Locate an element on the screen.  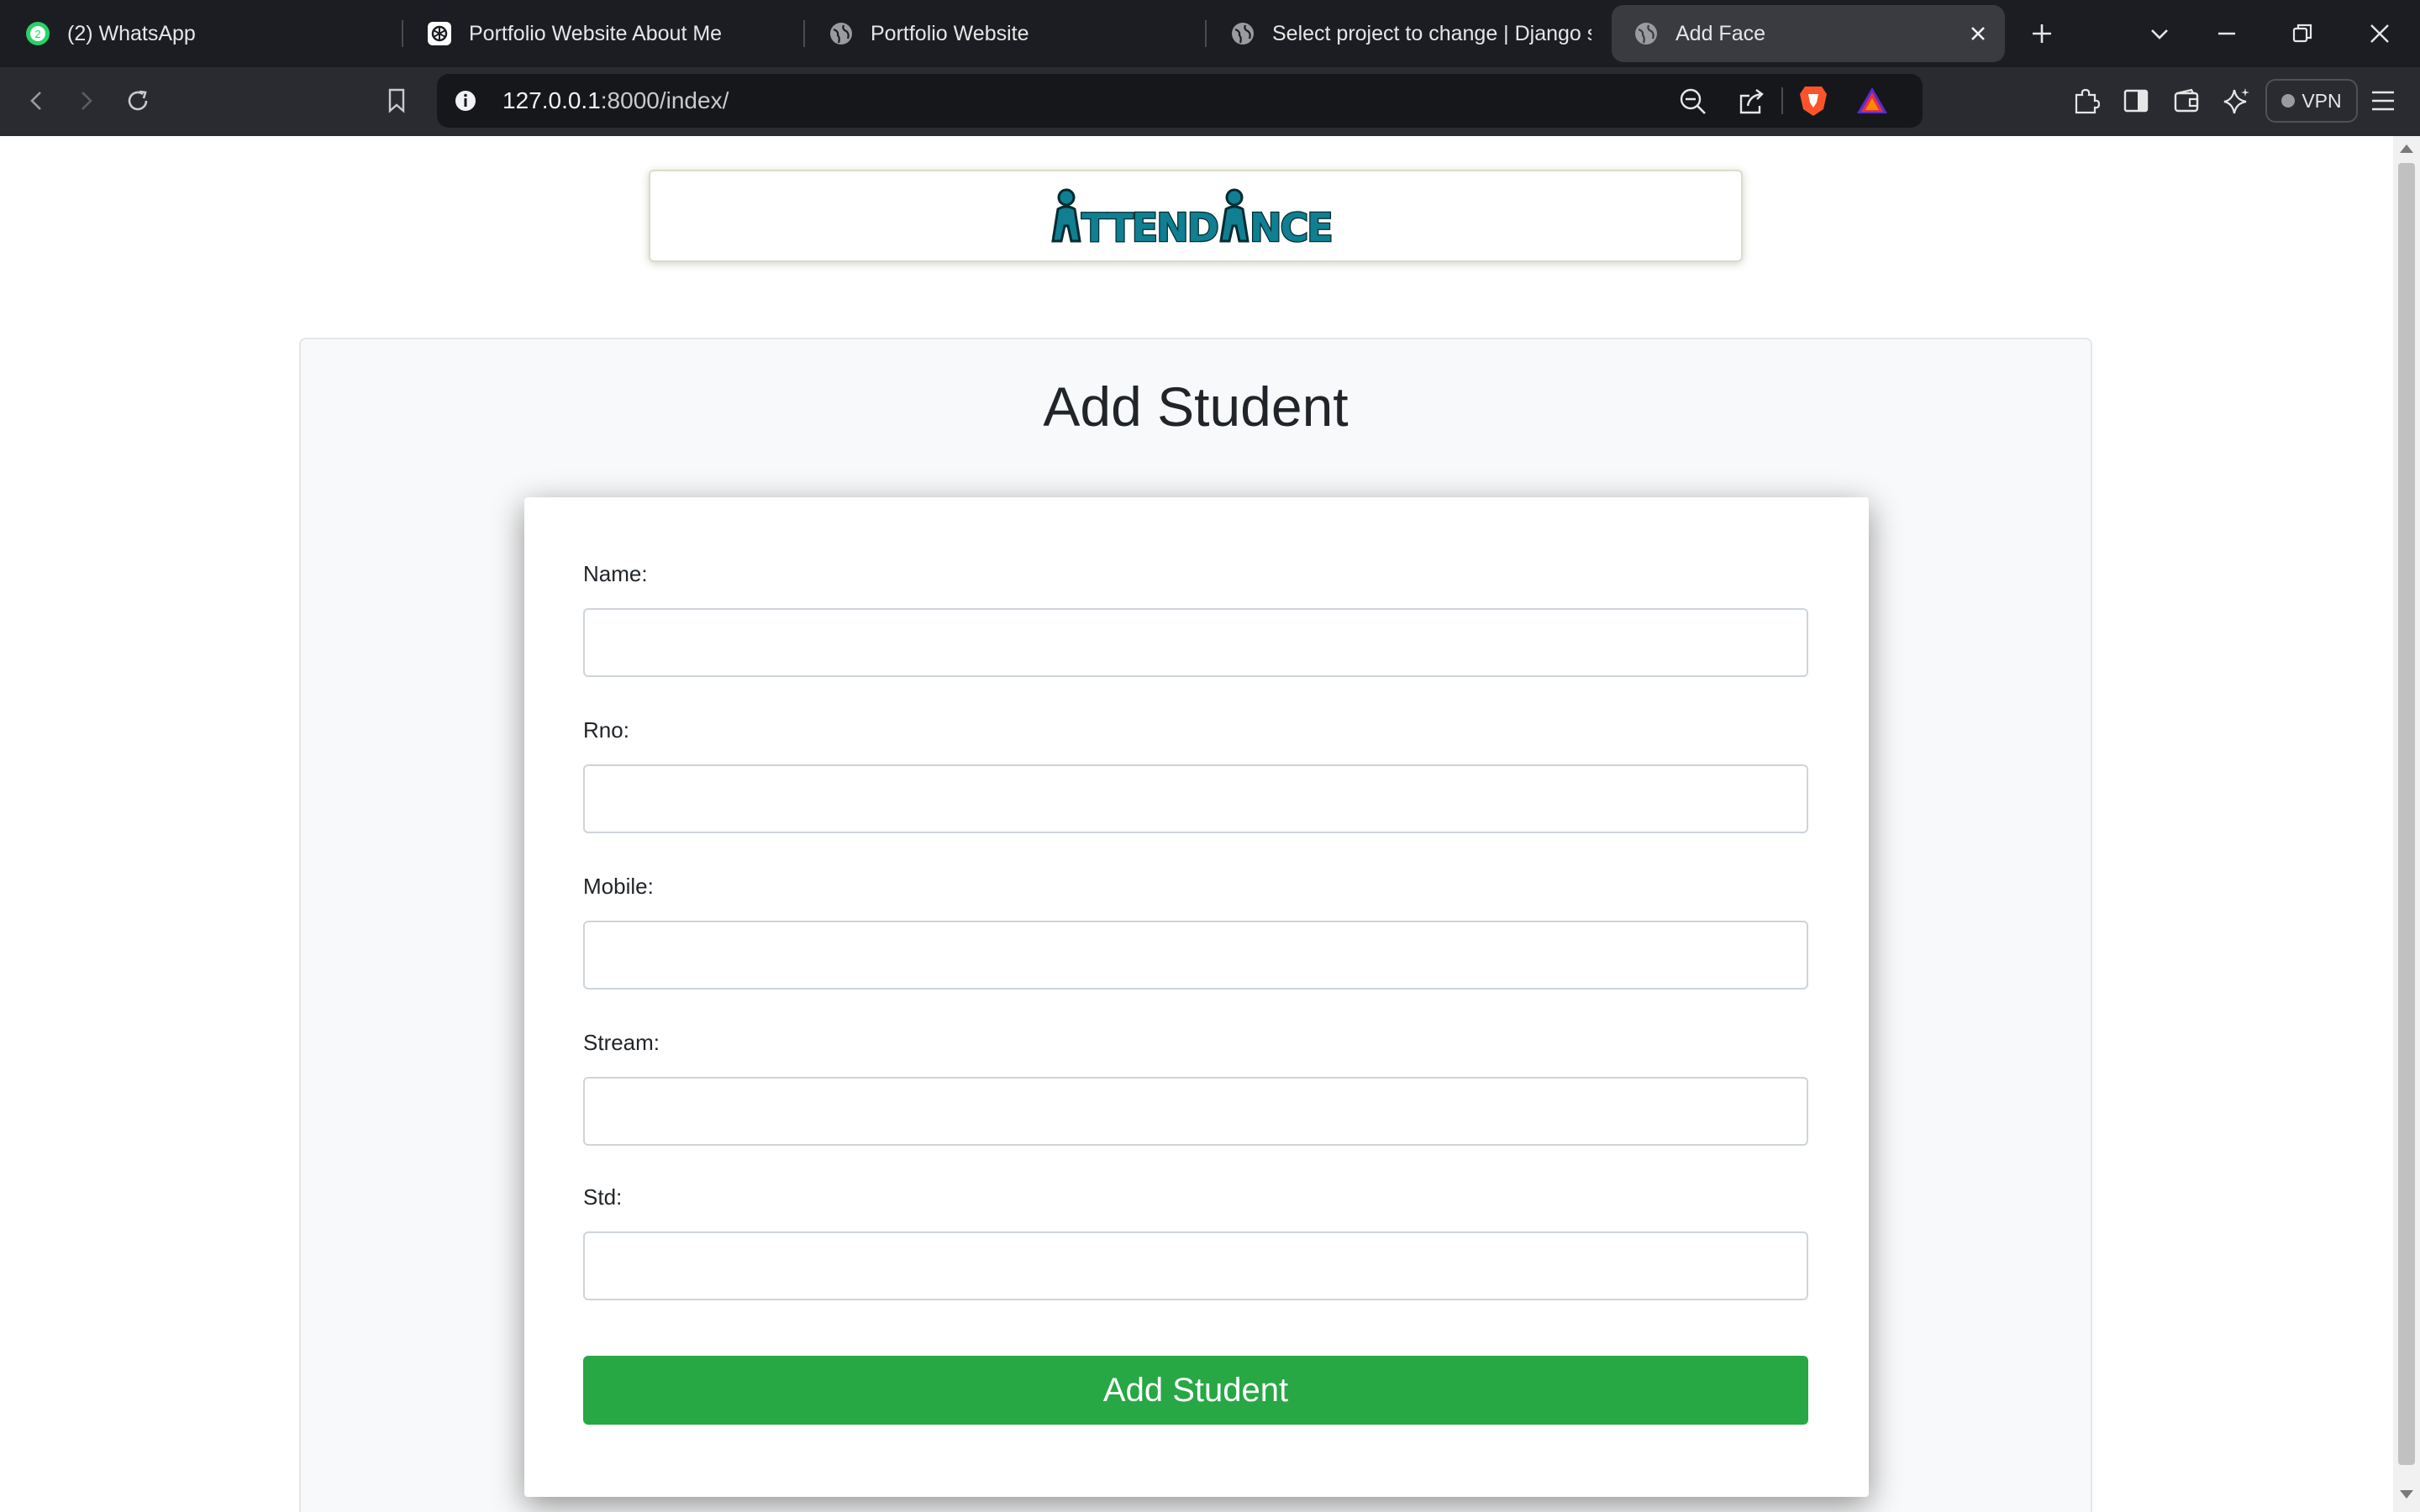
sidebar-button is located at coordinates (2136, 101).